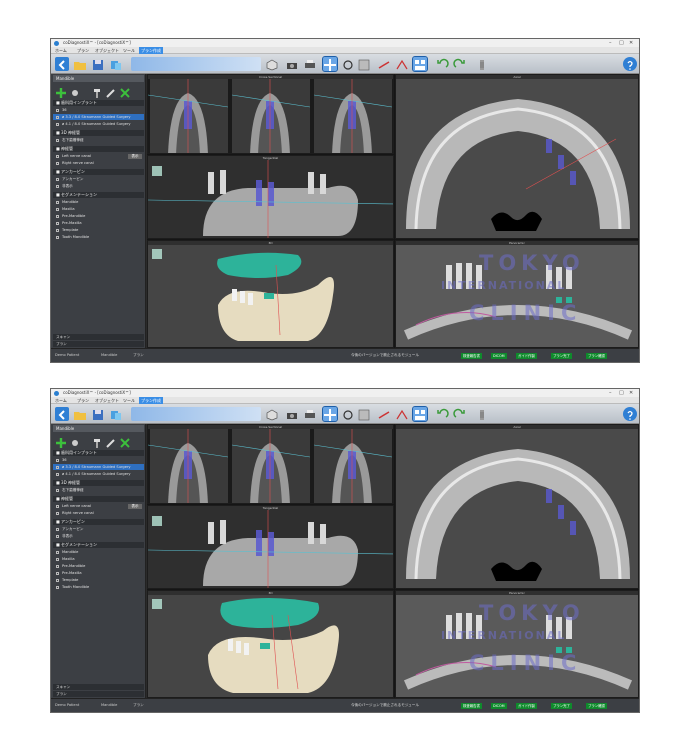 The width and height of the screenshot is (690, 742). Describe the element at coordinates (98, 483) in the screenshot. I see `section-3d-nerve: ■ 3D 神経管` at that location.